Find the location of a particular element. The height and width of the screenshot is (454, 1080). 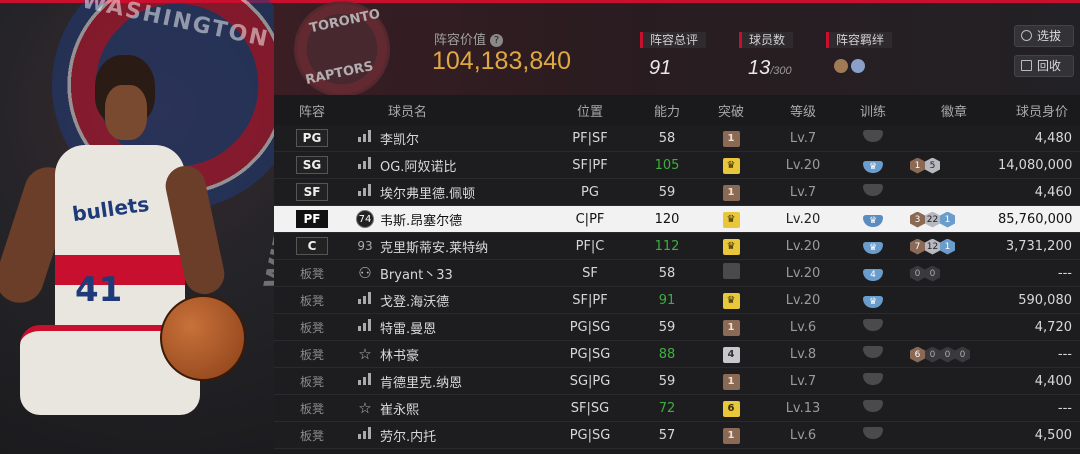

table-row: PG 李凯尔 PF|SF 58 1 Lv.7 4,480 is located at coordinates (677, 138).